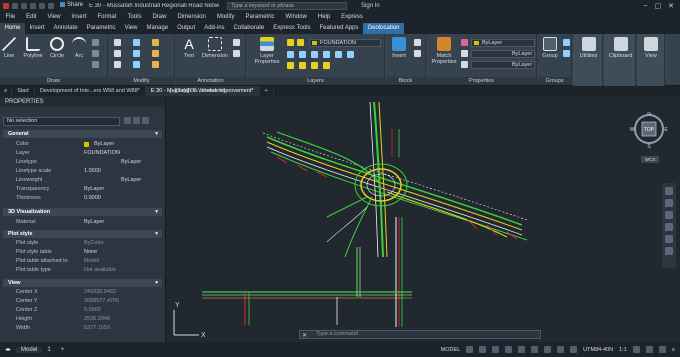  Describe the element at coordinates (326, 54) in the screenshot. I see `layer-lock-icon` at that location.